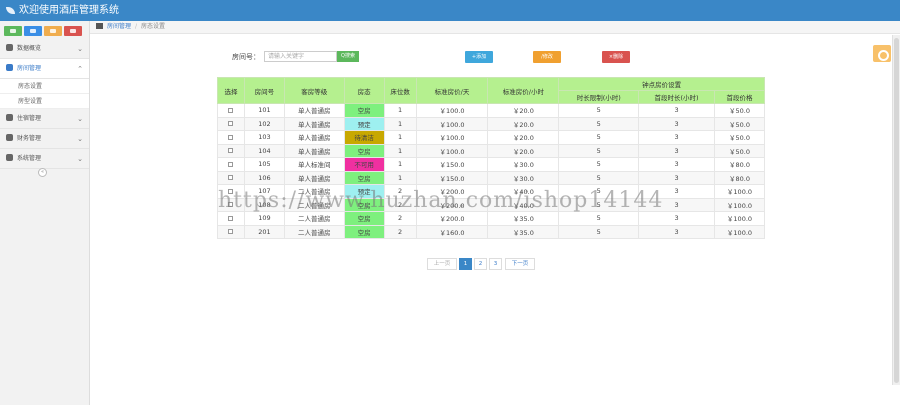 The image size is (900, 405). What do you see at coordinates (264, 90) in the screenshot?
I see `header-room-no: 房间号` at bounding box center [264, 90].